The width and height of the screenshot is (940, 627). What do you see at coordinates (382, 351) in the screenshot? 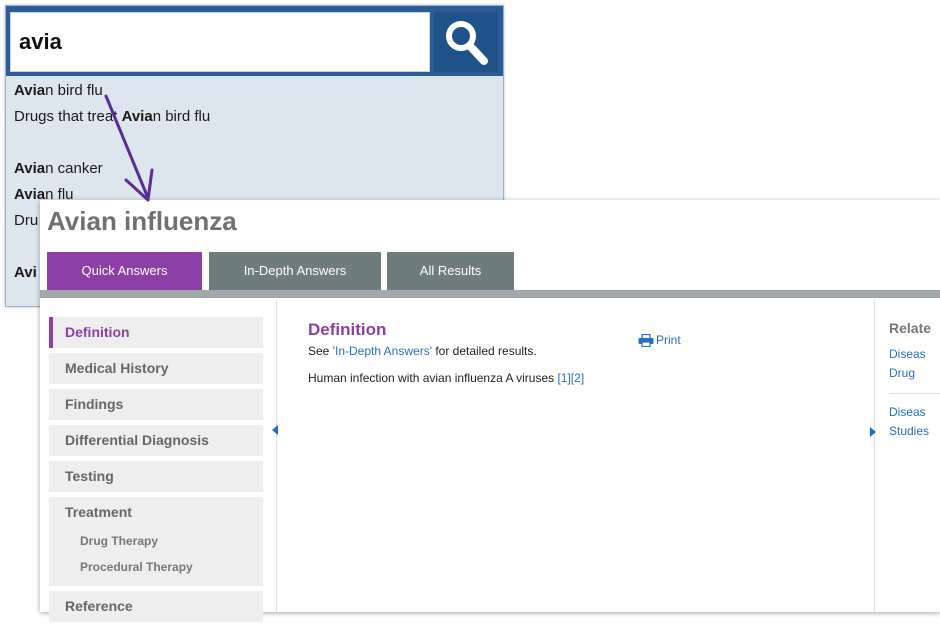
I see `in-depth-answers-link: 'In-Depth Answers'` at bounding box center [382, 351].